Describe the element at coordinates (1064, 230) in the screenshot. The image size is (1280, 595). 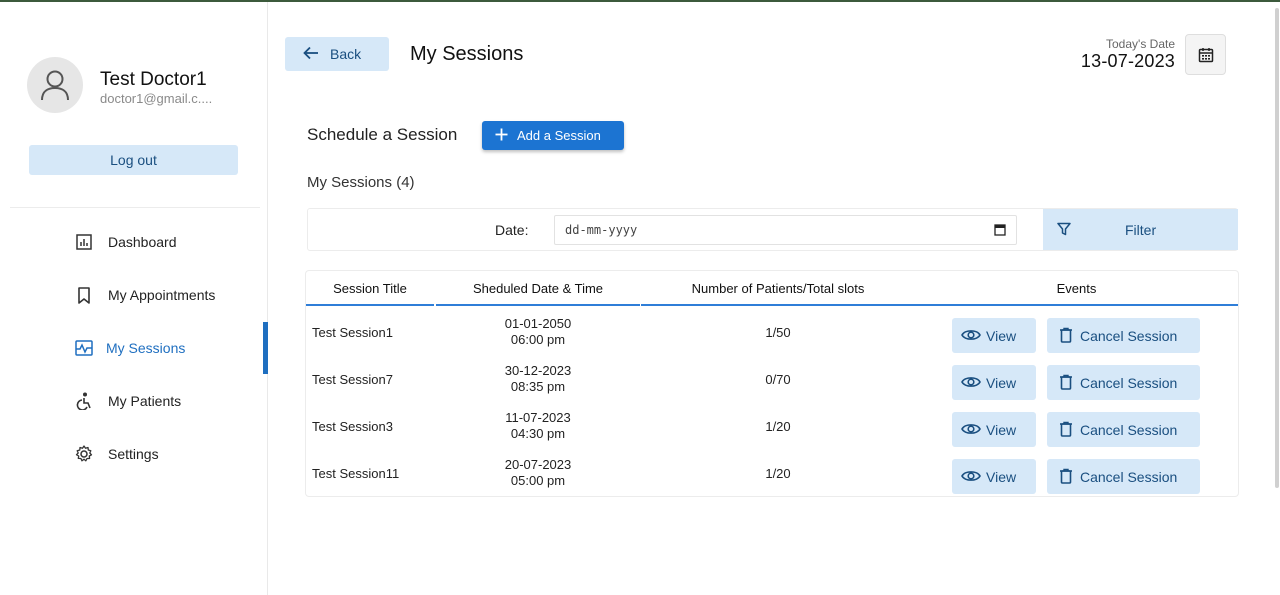
I see `filter-icon` at that location.